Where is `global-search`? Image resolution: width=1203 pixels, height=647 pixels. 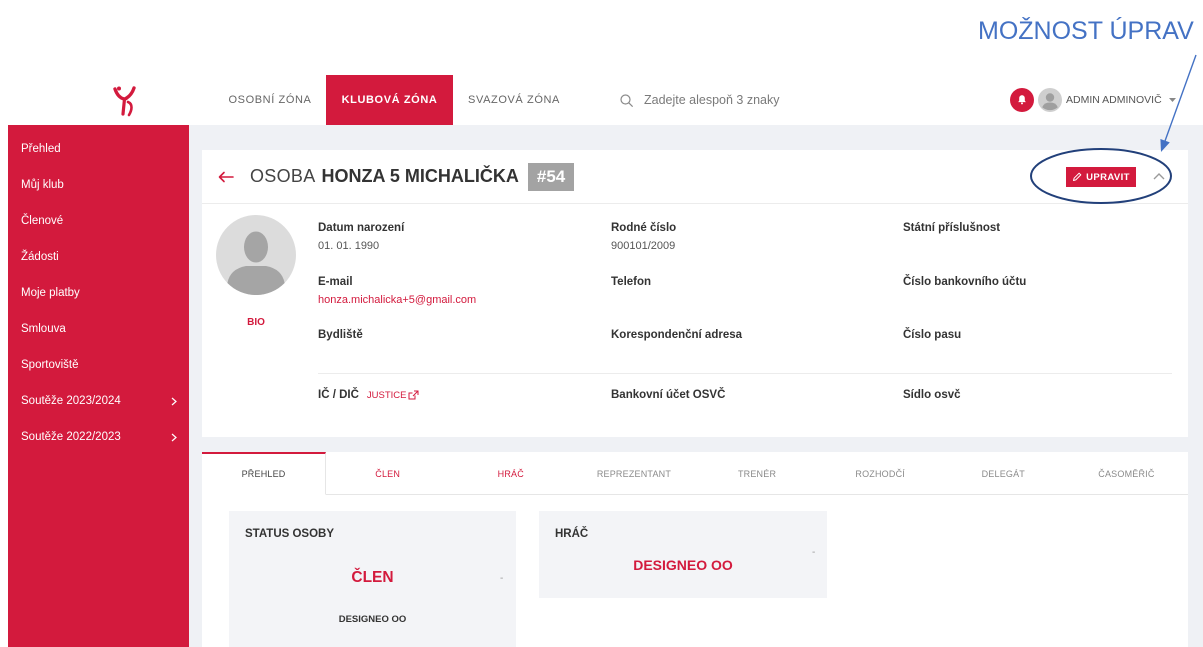
global-search is located at coordinates (750, 100).